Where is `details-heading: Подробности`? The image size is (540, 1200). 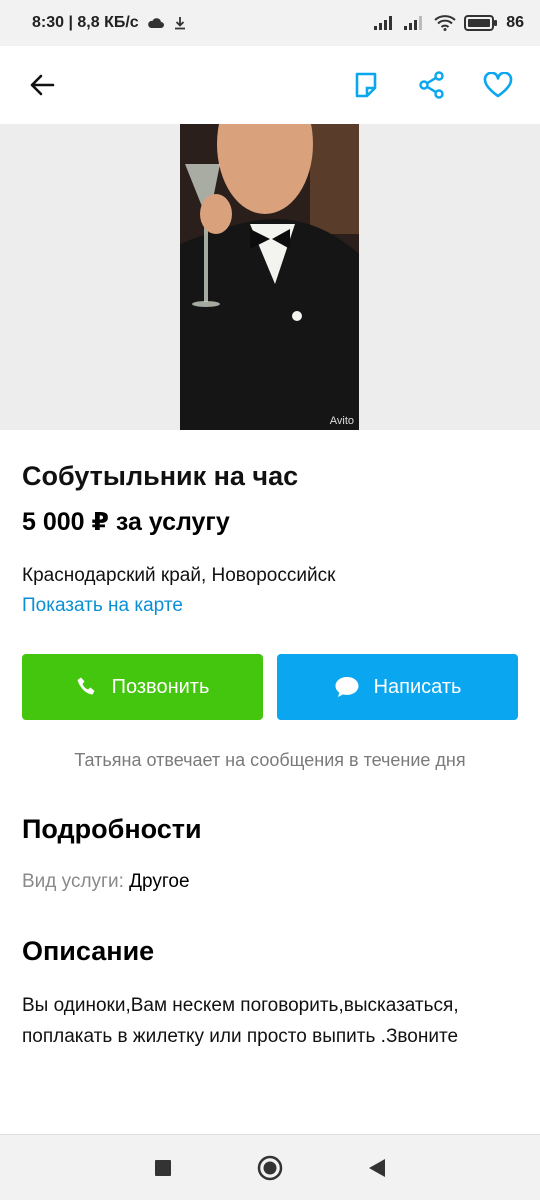
details-heading: Подробности is located at coordinates (112, 829).